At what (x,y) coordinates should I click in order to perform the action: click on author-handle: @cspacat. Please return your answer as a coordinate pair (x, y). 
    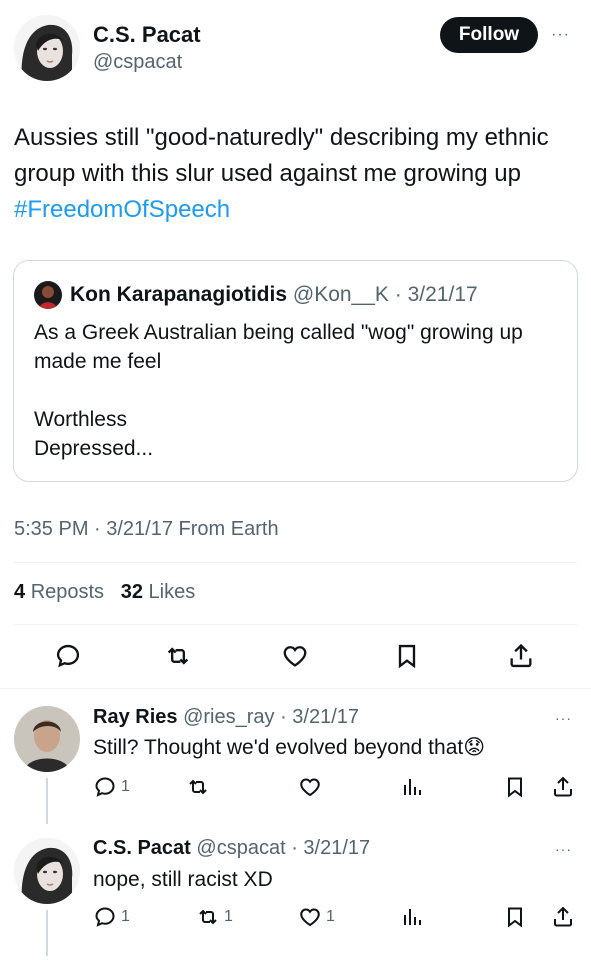
    Looking at the image, I should click on (137, 62).